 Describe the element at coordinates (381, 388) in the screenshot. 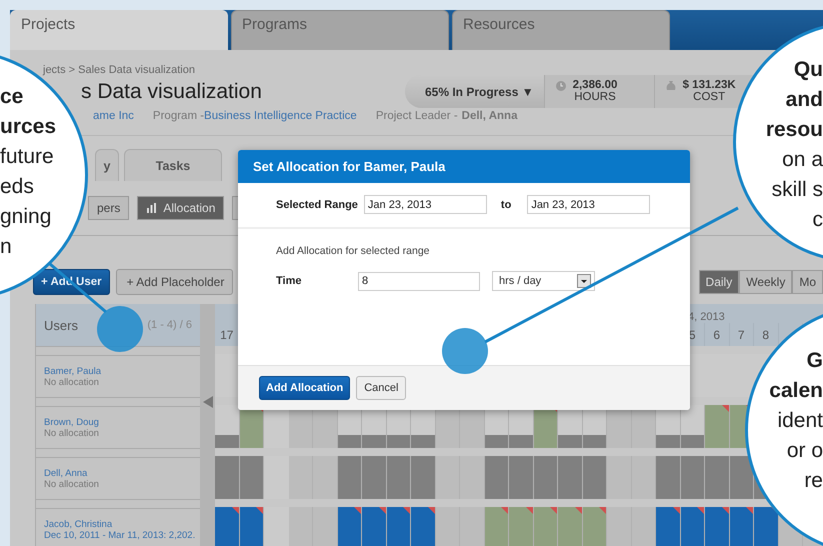

I see `cancel-button: Cancel` at that location.